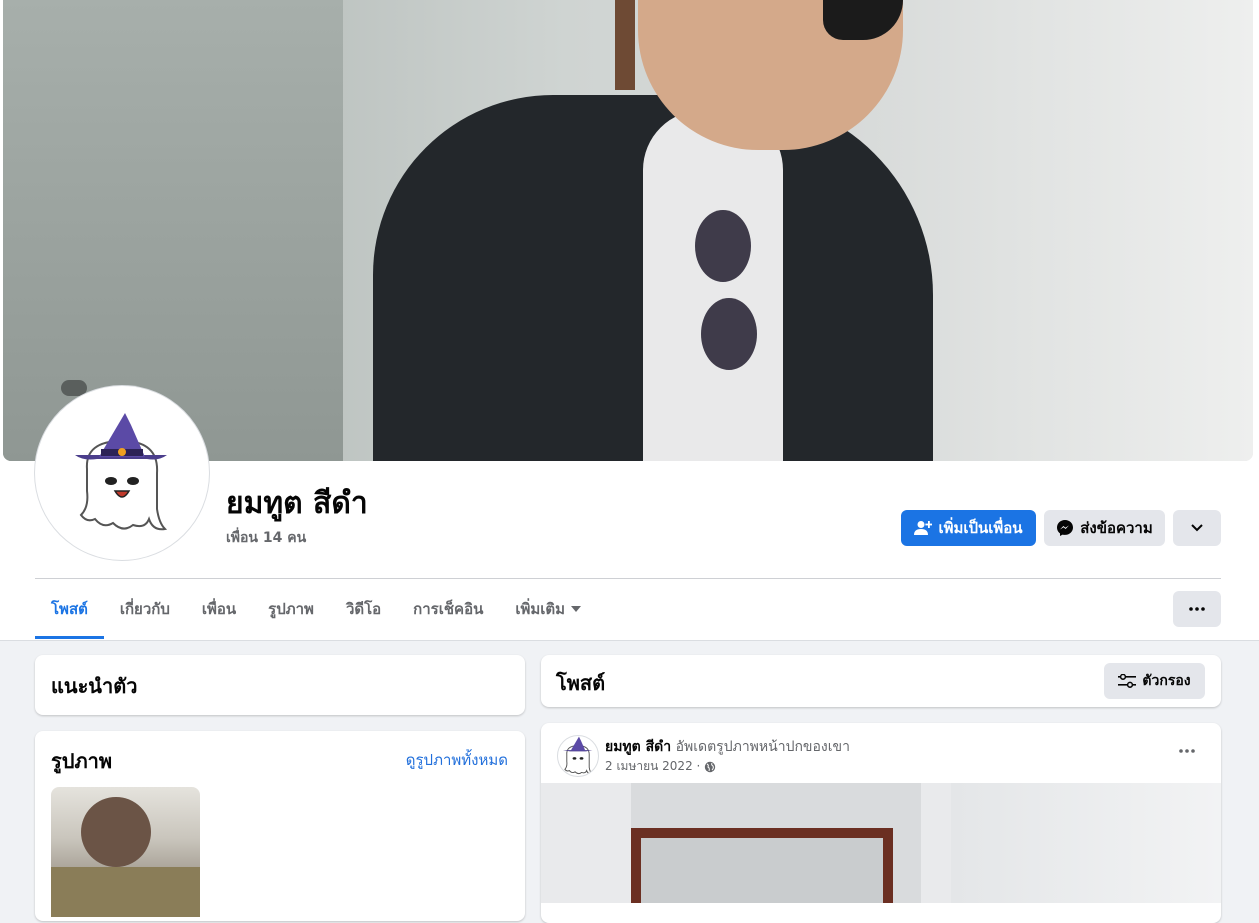 The width and height of the screenshot is (1259, 923). Describe the element at coordinates (280, 826) in the screenshot. I see `photos-card: รูปภาพ ดูรูปภาพทั้งหมด` at that location.